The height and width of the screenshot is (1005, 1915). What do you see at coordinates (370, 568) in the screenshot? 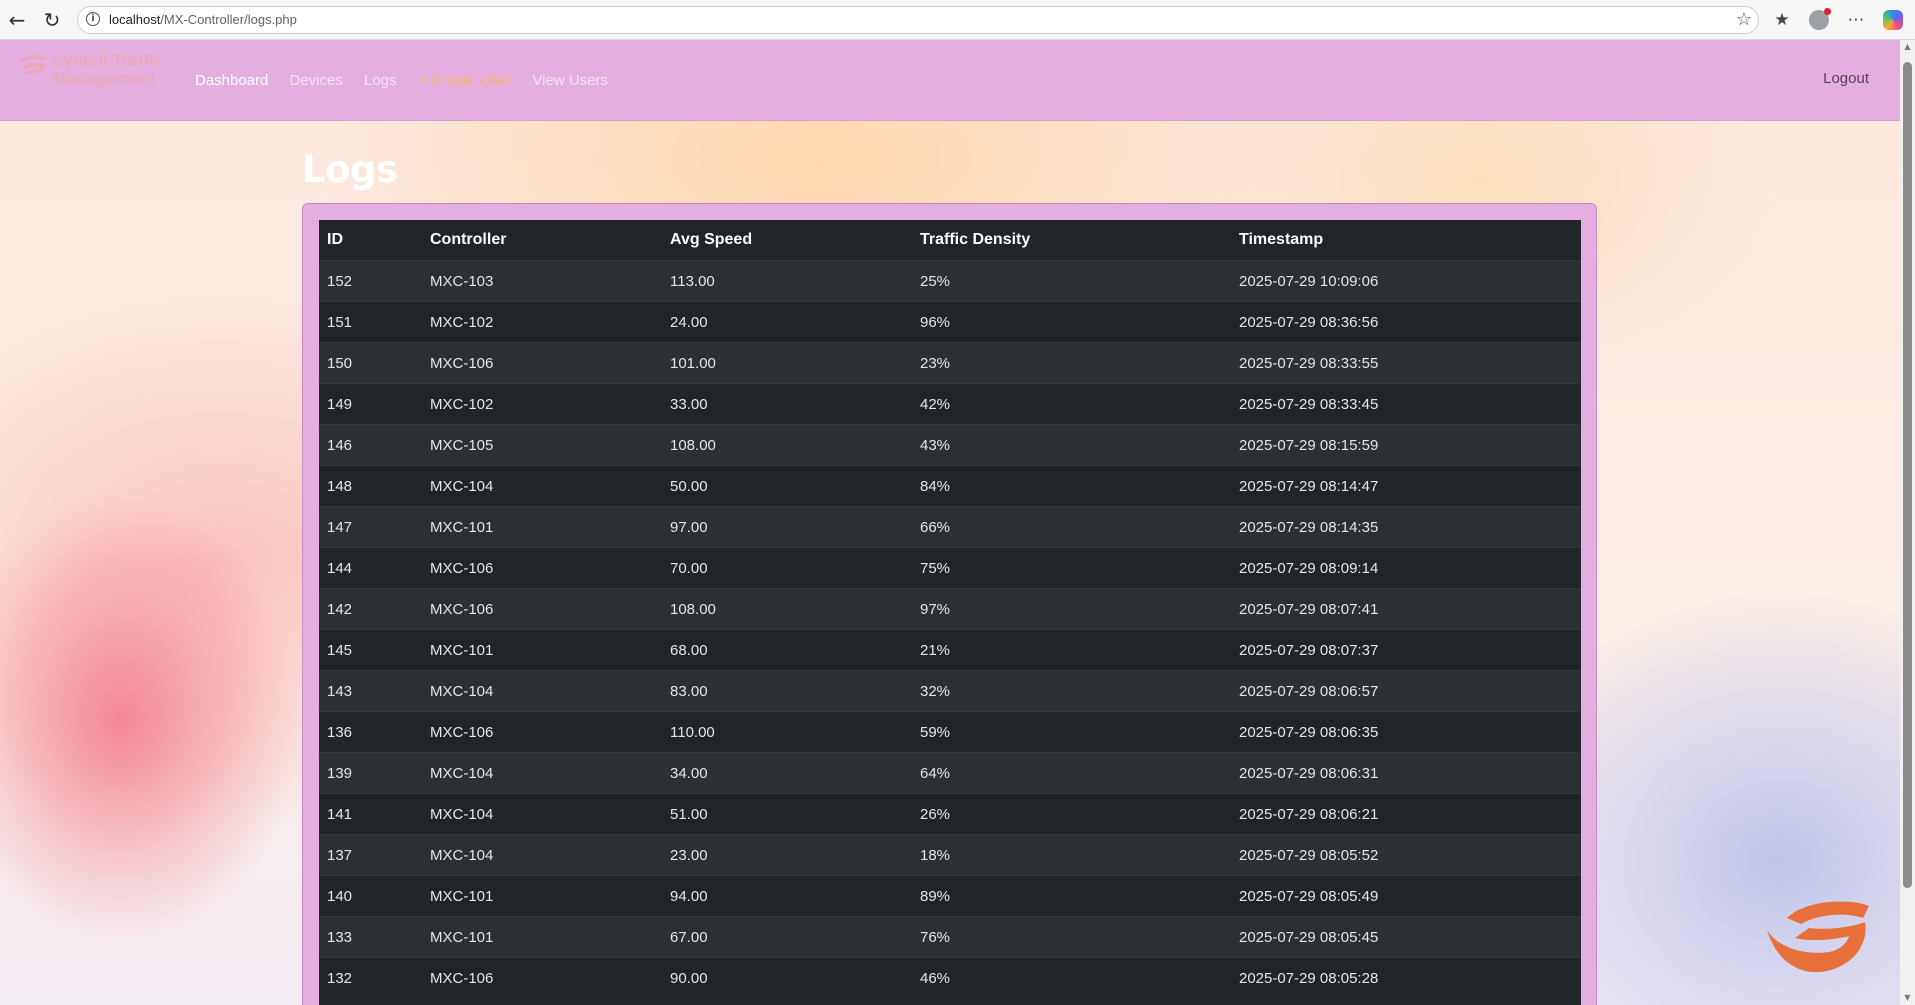
I see `cell-id: 144` at bounding box center [370, 568].